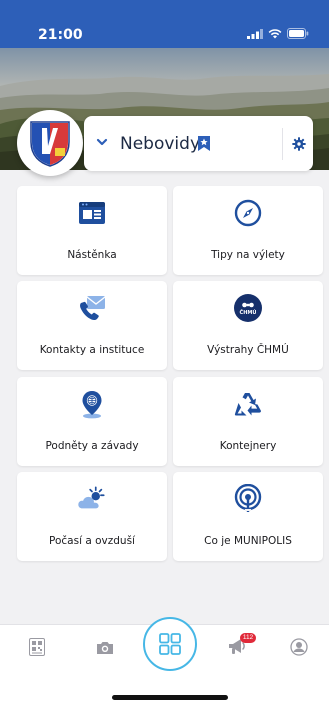 This screenshot has width=329, height=720. What do you see at coordinates (92, 350) in the screenshot?
I see `tile-label: Kontakty a instituce` at bounding box center [92, 350].